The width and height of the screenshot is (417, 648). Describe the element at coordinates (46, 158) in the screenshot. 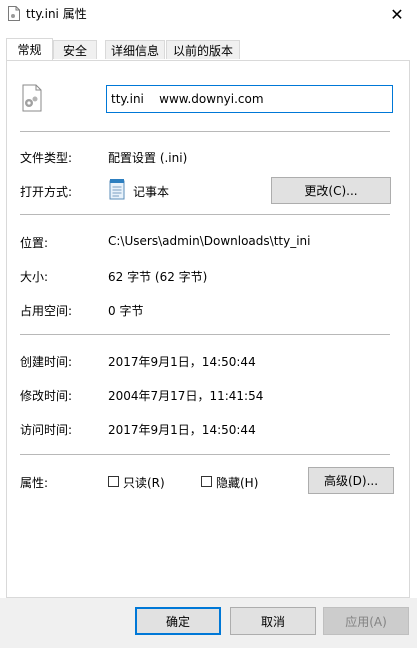

I see `file-type-label: 文件类型:` at that location.